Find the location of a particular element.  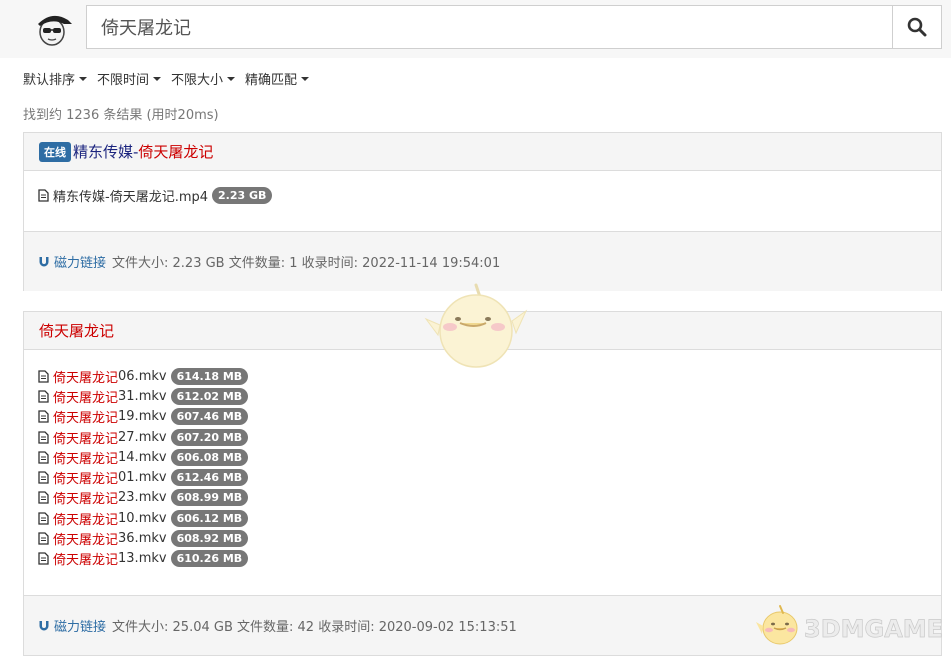

top-bar is located at coordinates (475, 29).